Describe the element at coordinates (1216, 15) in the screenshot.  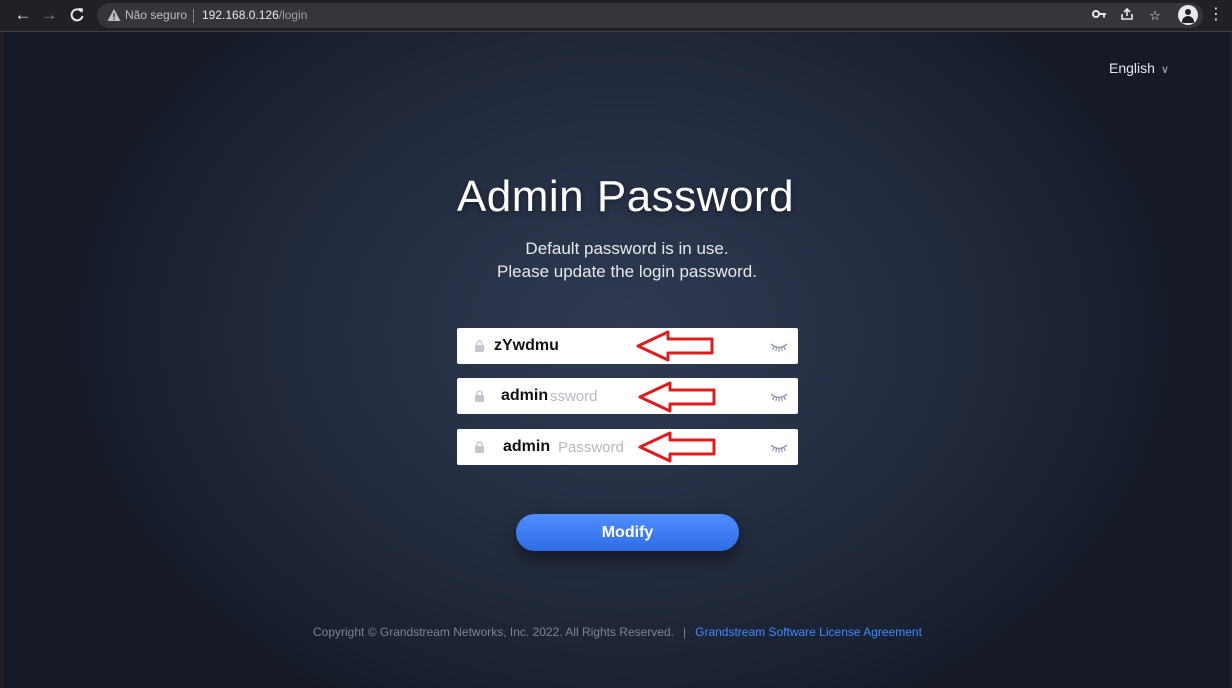
I see `more-menu-icon: ⋮` at that location.